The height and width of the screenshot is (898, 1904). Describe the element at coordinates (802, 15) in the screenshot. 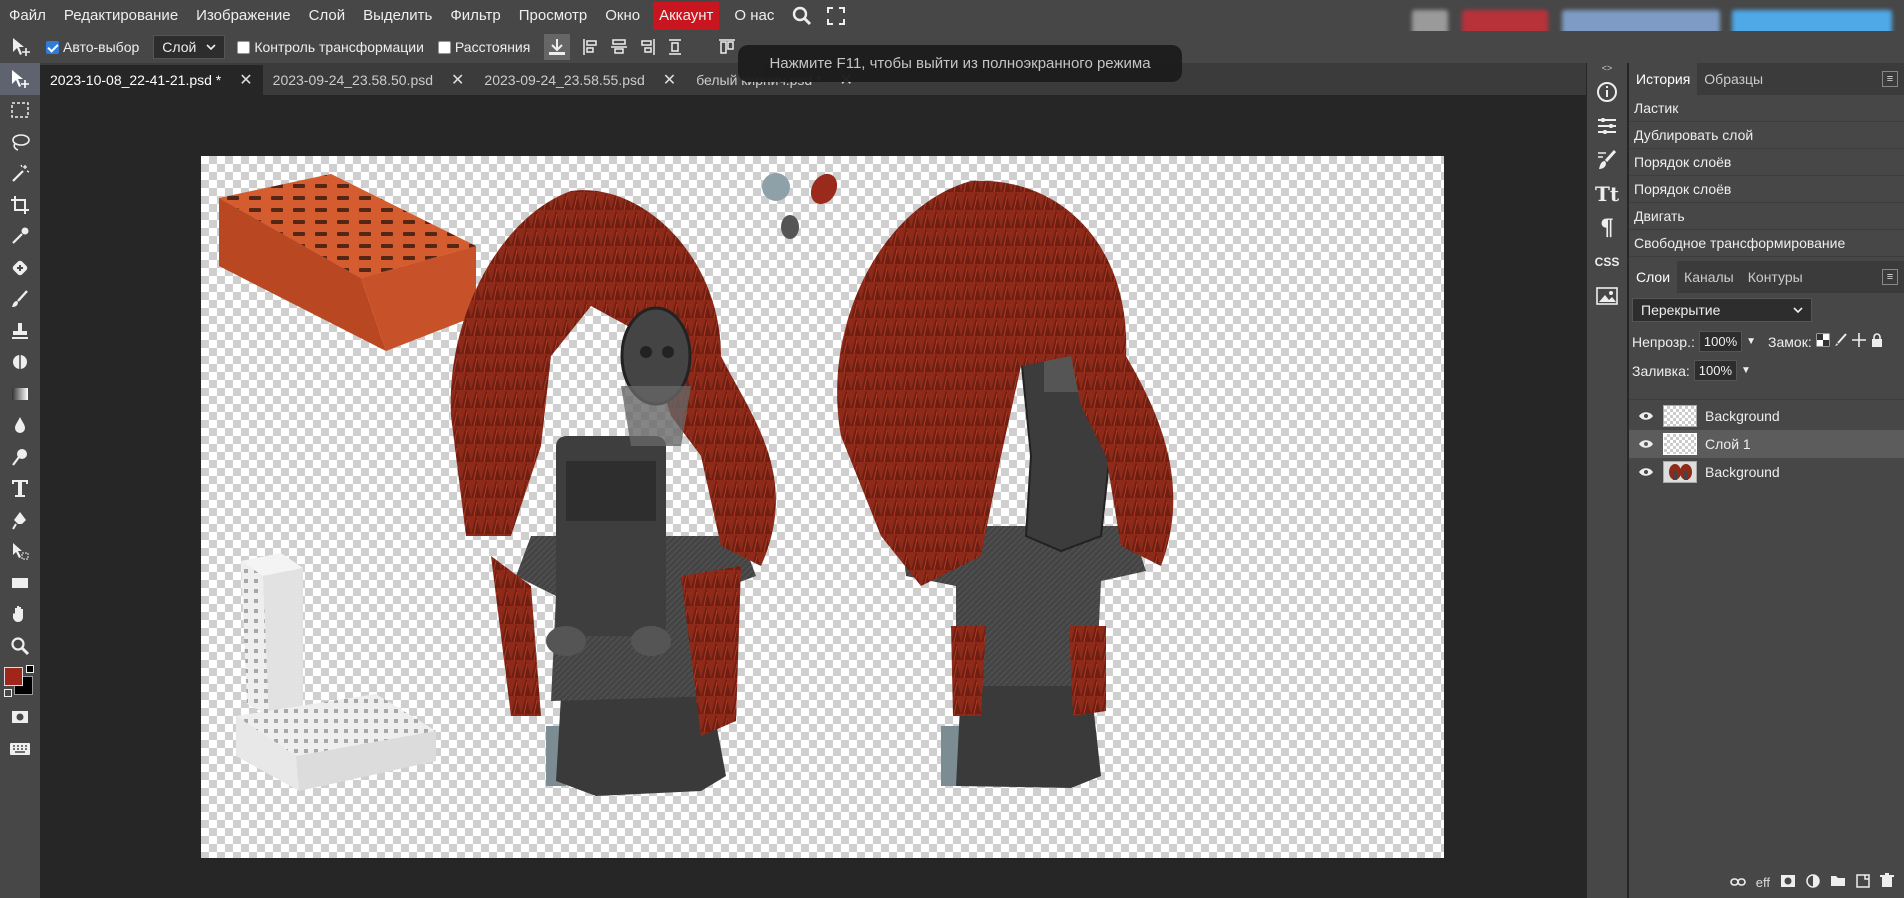

I see `search-icon` at that location.